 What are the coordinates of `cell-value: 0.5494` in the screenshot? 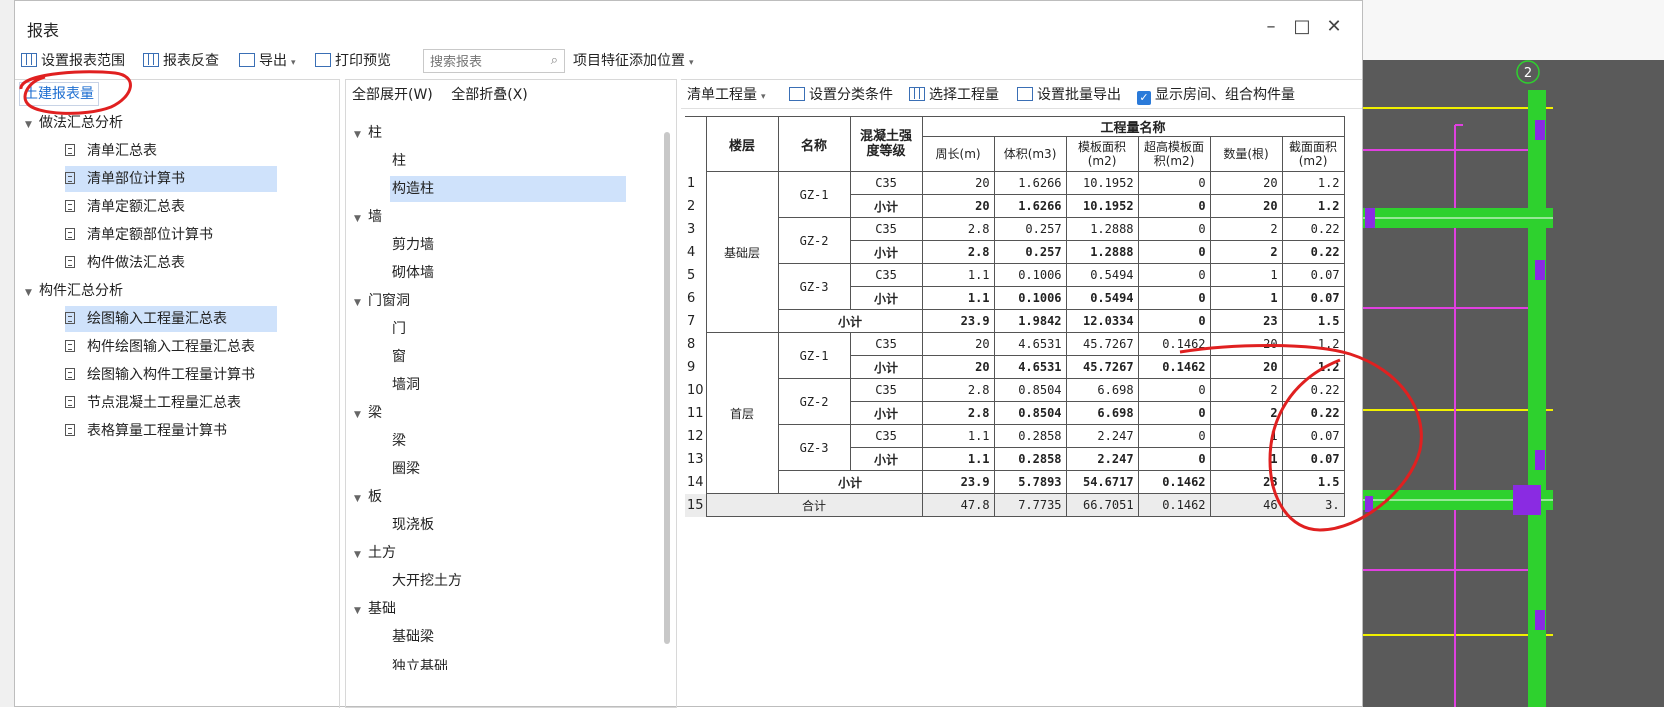 It's located at (1102, 275).